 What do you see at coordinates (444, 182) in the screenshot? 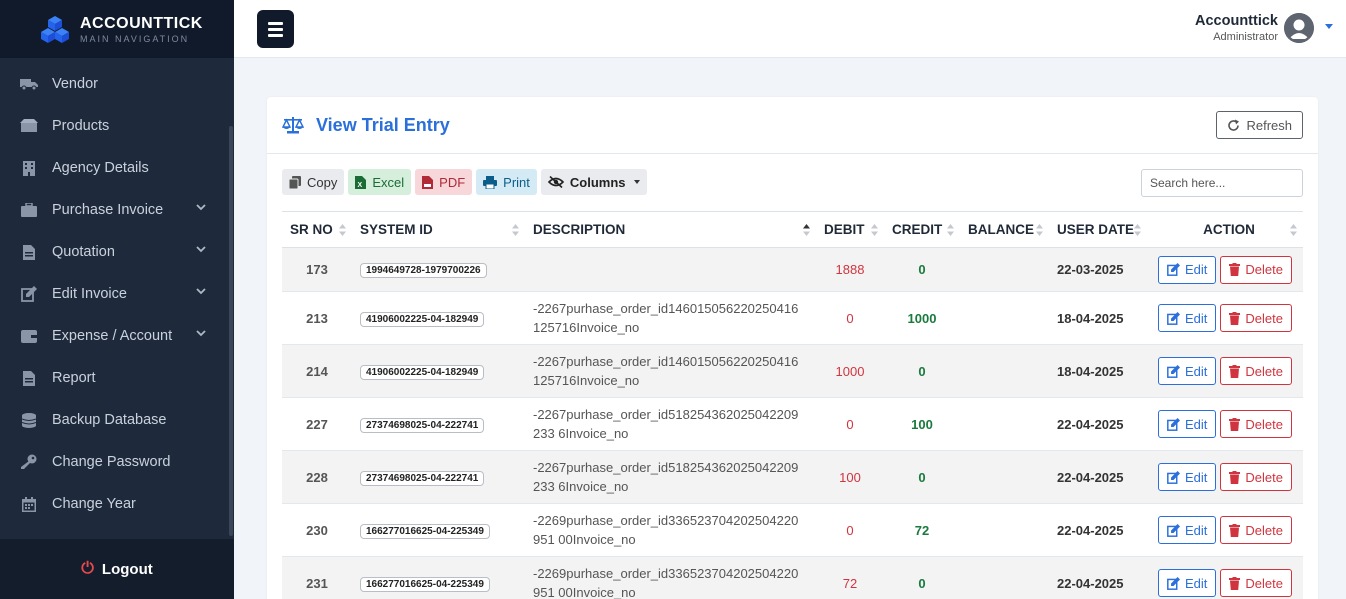
I see `pdf-button: PDF` at bounding box center [444, 182].